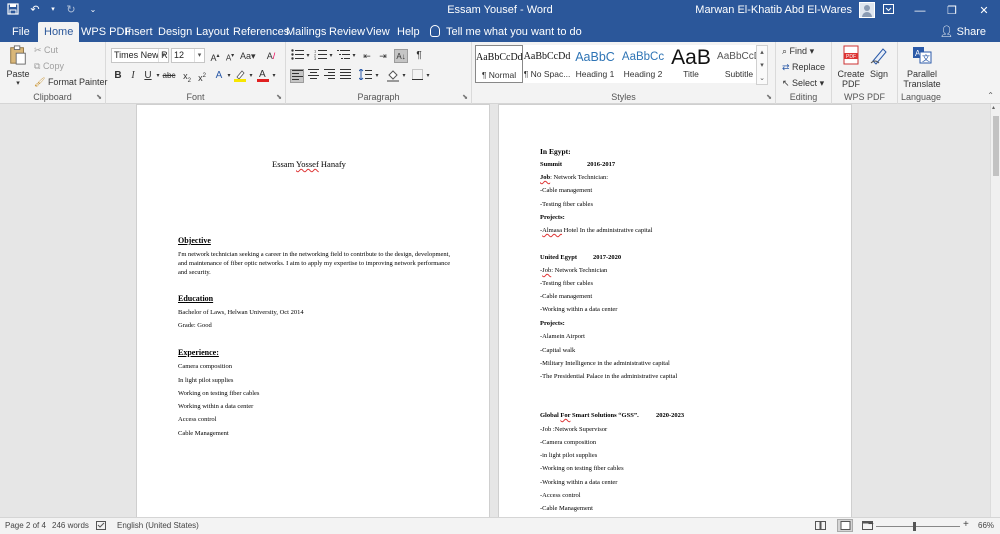 The width and height of the screenshot is (1000, 534). What do you see at coordinates (345, 76) in the screenshot?
I see `justify-icon` at bounding box center [345, 76].